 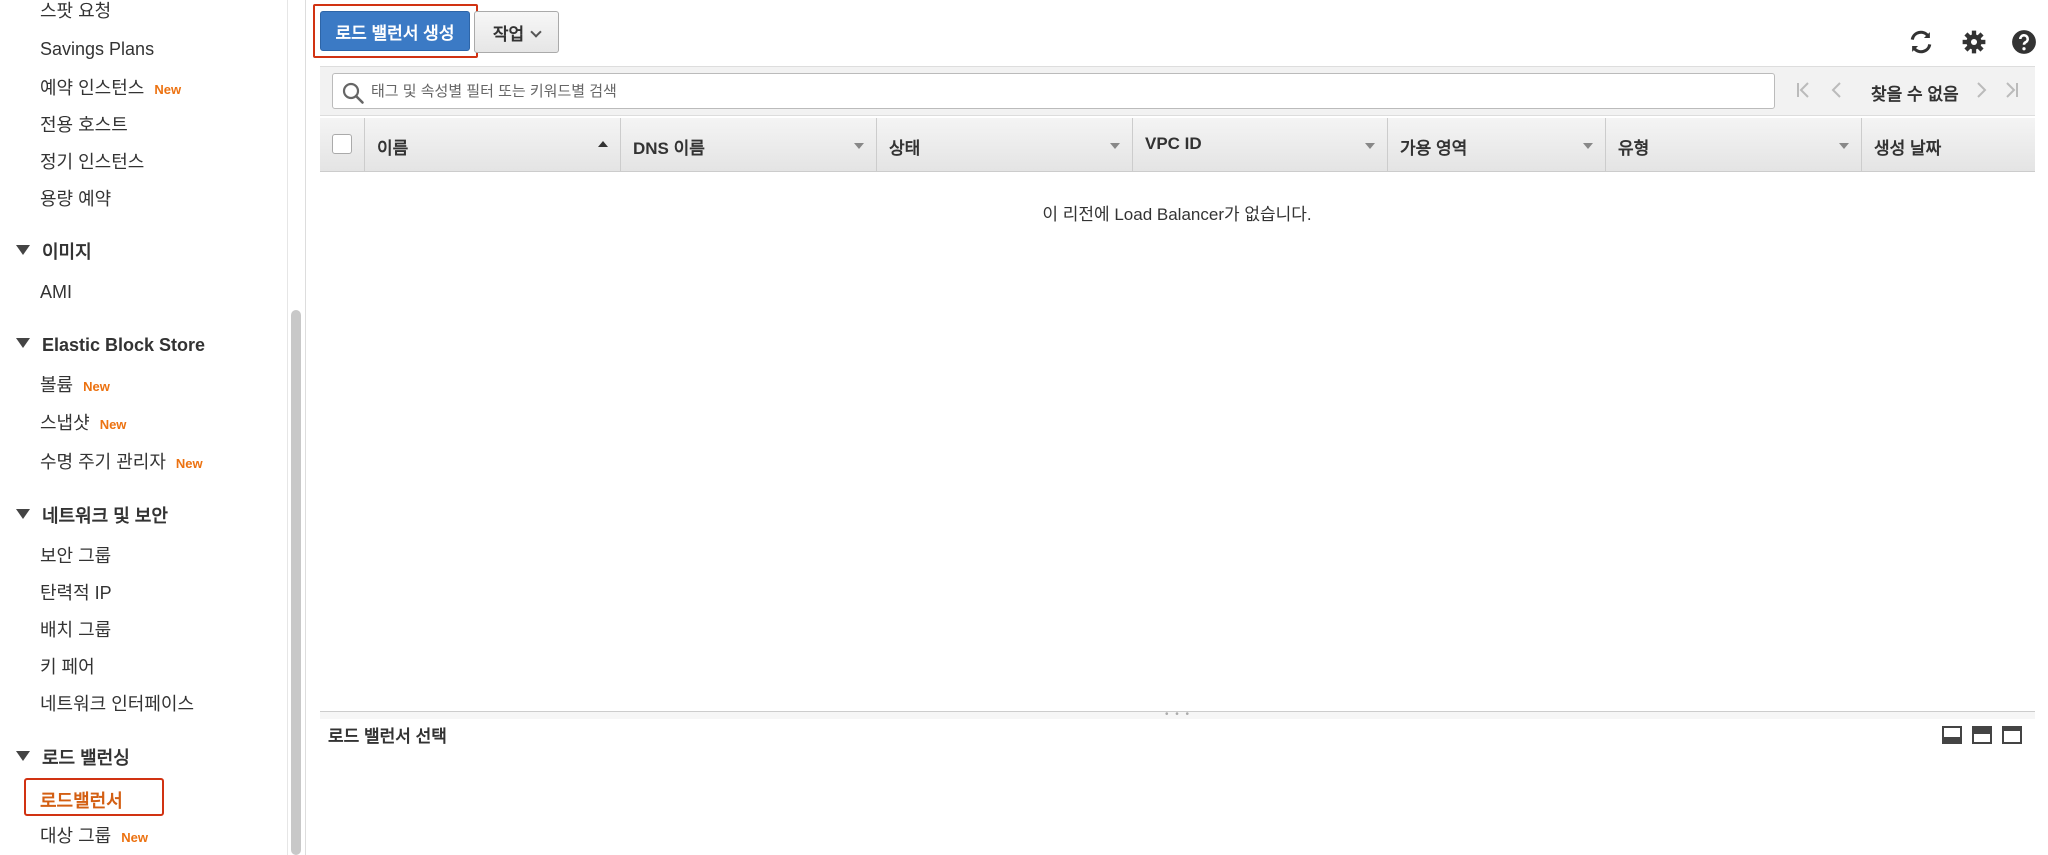 I want to click on sidebar-item-security-groups: 보안 그룹, so click(x=75, y=556).